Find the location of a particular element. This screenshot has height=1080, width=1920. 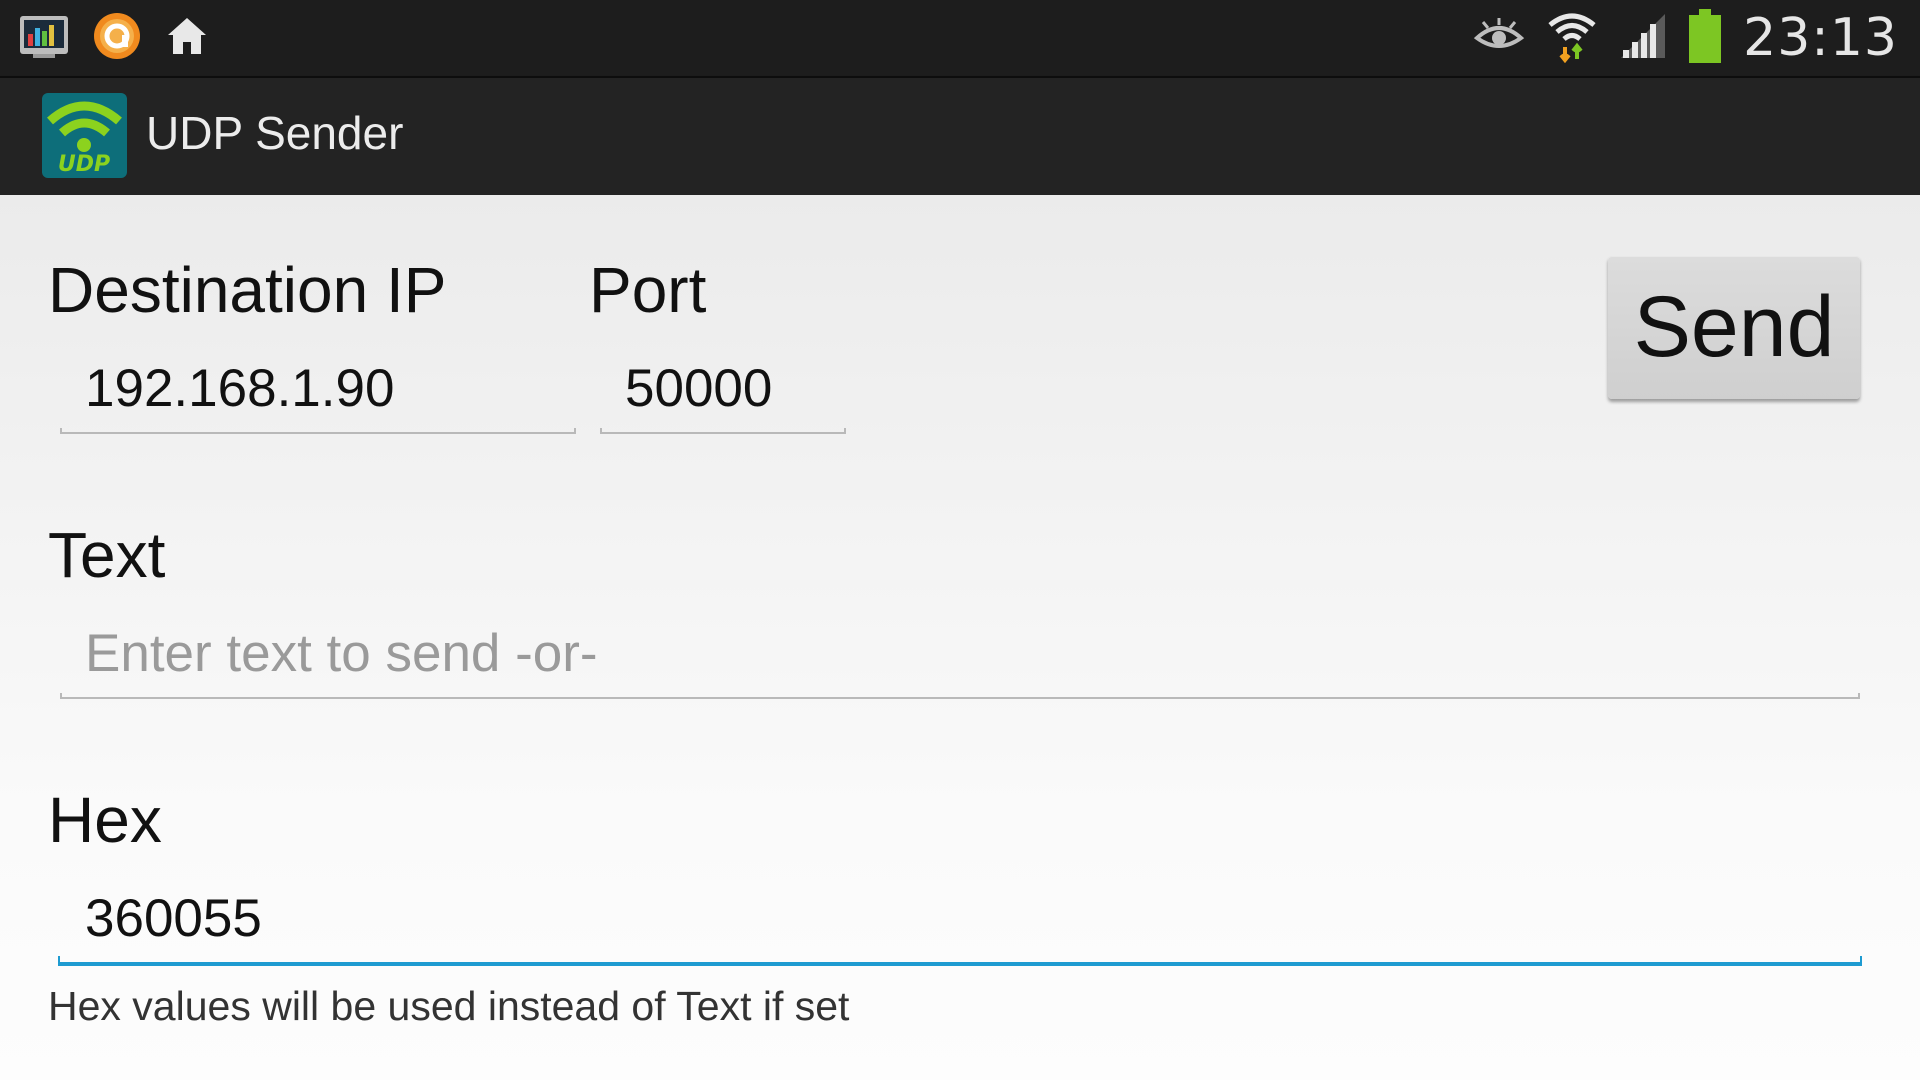

text-label: Text is located at coordinates (107, 555).